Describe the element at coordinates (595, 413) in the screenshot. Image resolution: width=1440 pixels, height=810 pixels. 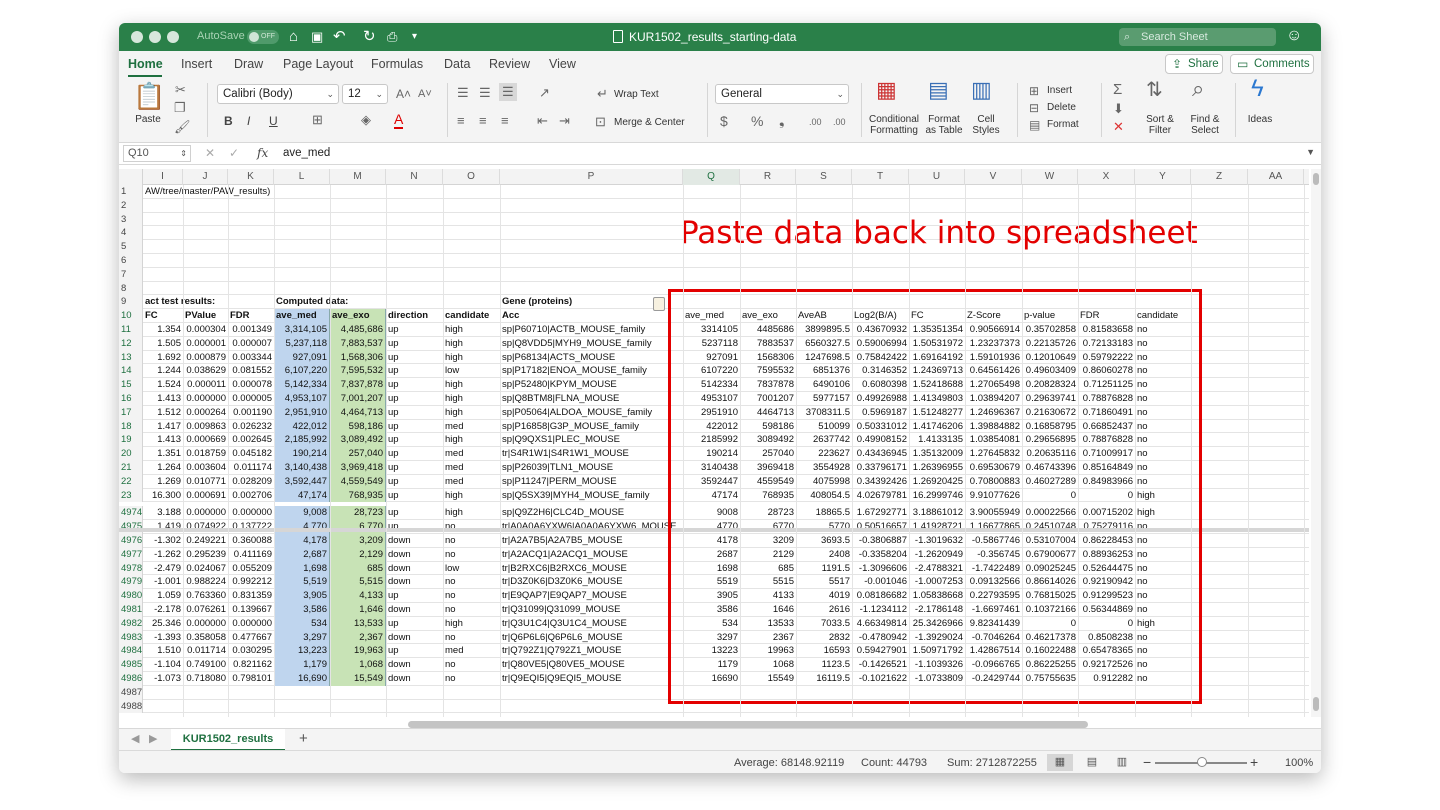
I see `cell-p: sp|P05064|ALDOA_MOUSE_family` at that location.